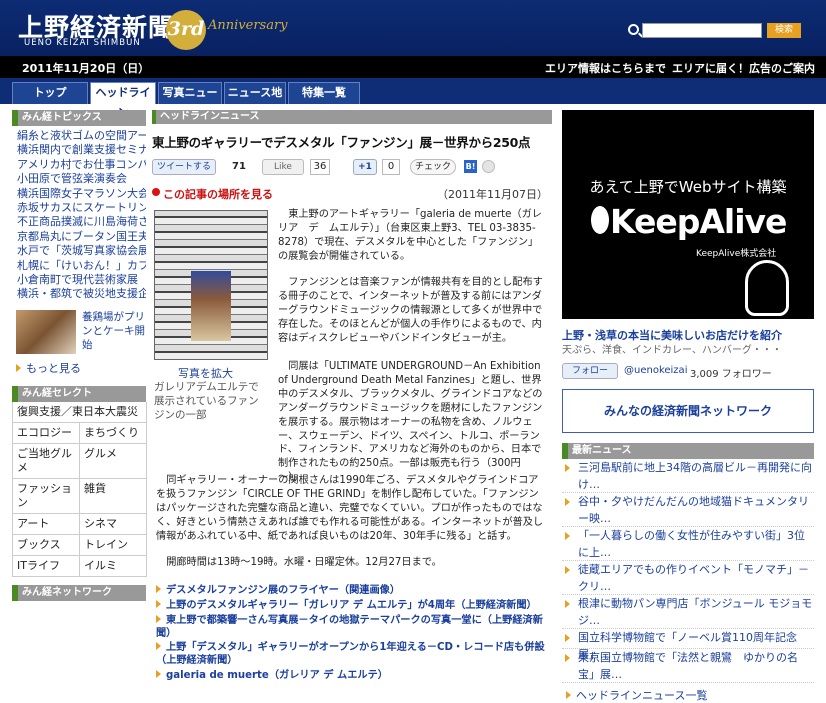 The image size is (826, 703). I want to click on tweet-button: ツイートする, so click(184, 167).